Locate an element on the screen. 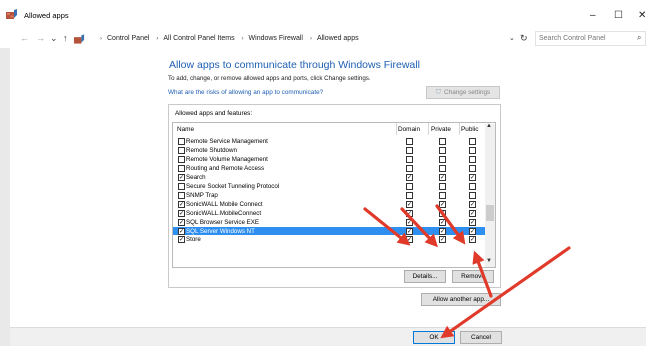  breadcrumb-item: Control Panel is located at coordinates (128, 38).